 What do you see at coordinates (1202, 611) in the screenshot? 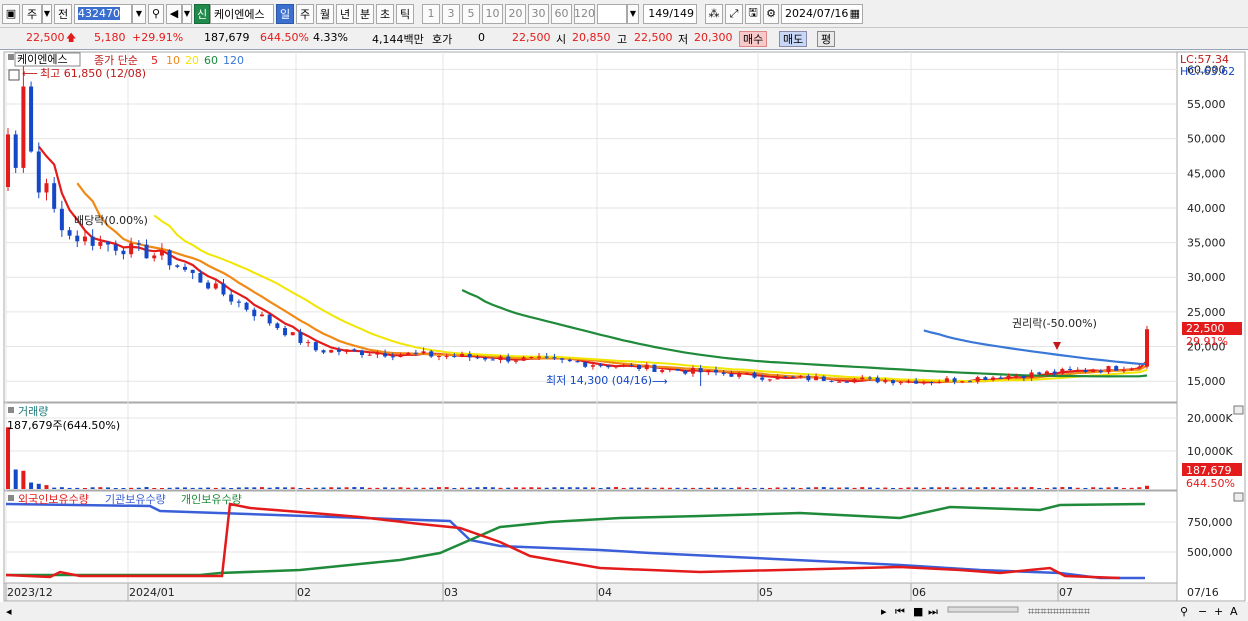
I see `minus-icon: −` at bounding box center [1202, 611].